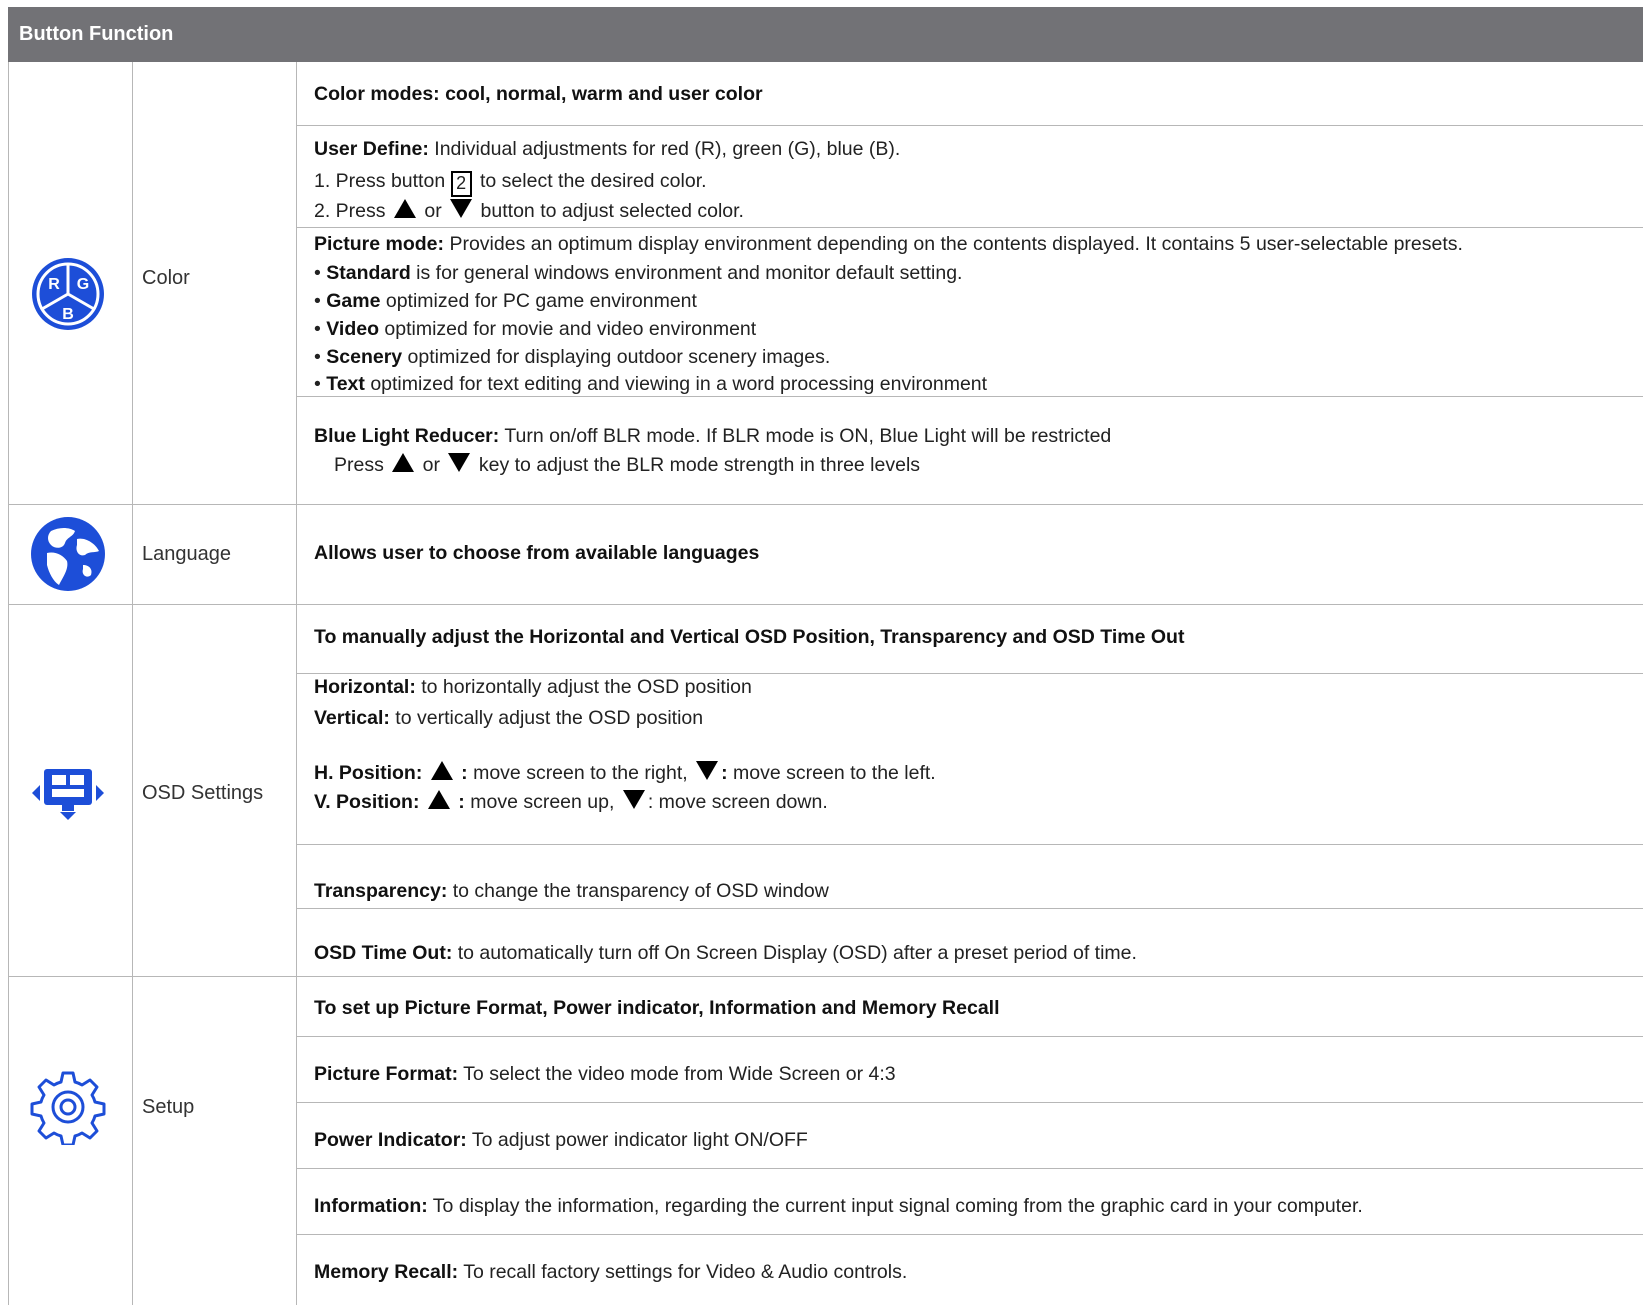 This screenshot has width=1643, height=1305. I want to click on step1-prefix: 1. Press button, so click(382, 181).